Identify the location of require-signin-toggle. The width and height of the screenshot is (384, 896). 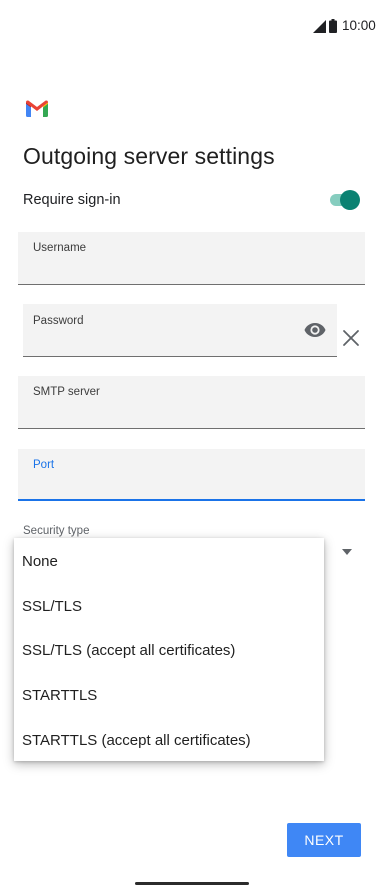
(344, 200).